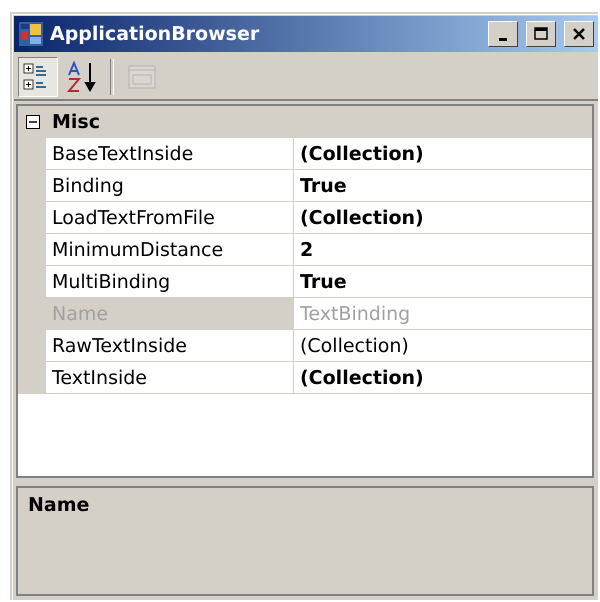 The width and height of the screenshot is (600, 602). Describe the element at coordinates (31, 34) in the screenshot. I see `app-icon` at that location.